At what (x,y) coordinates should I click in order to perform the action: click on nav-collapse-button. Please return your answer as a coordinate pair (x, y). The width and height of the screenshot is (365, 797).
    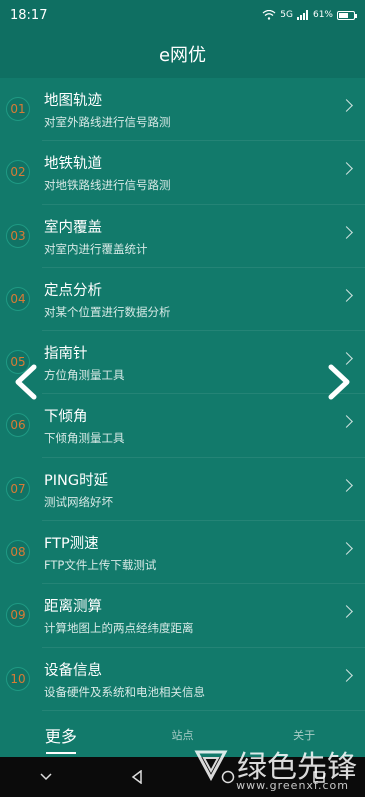
    Looking at the image, I should click on (46, 777).